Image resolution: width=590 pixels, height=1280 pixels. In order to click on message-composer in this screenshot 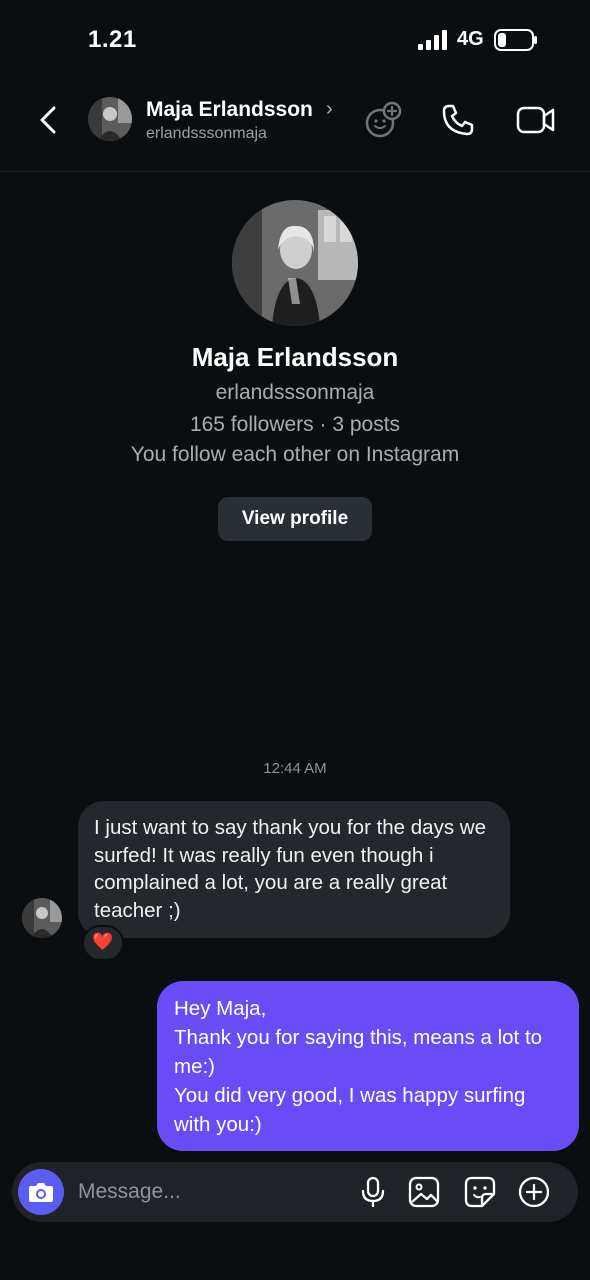, I will do `click(295, 1192)`.